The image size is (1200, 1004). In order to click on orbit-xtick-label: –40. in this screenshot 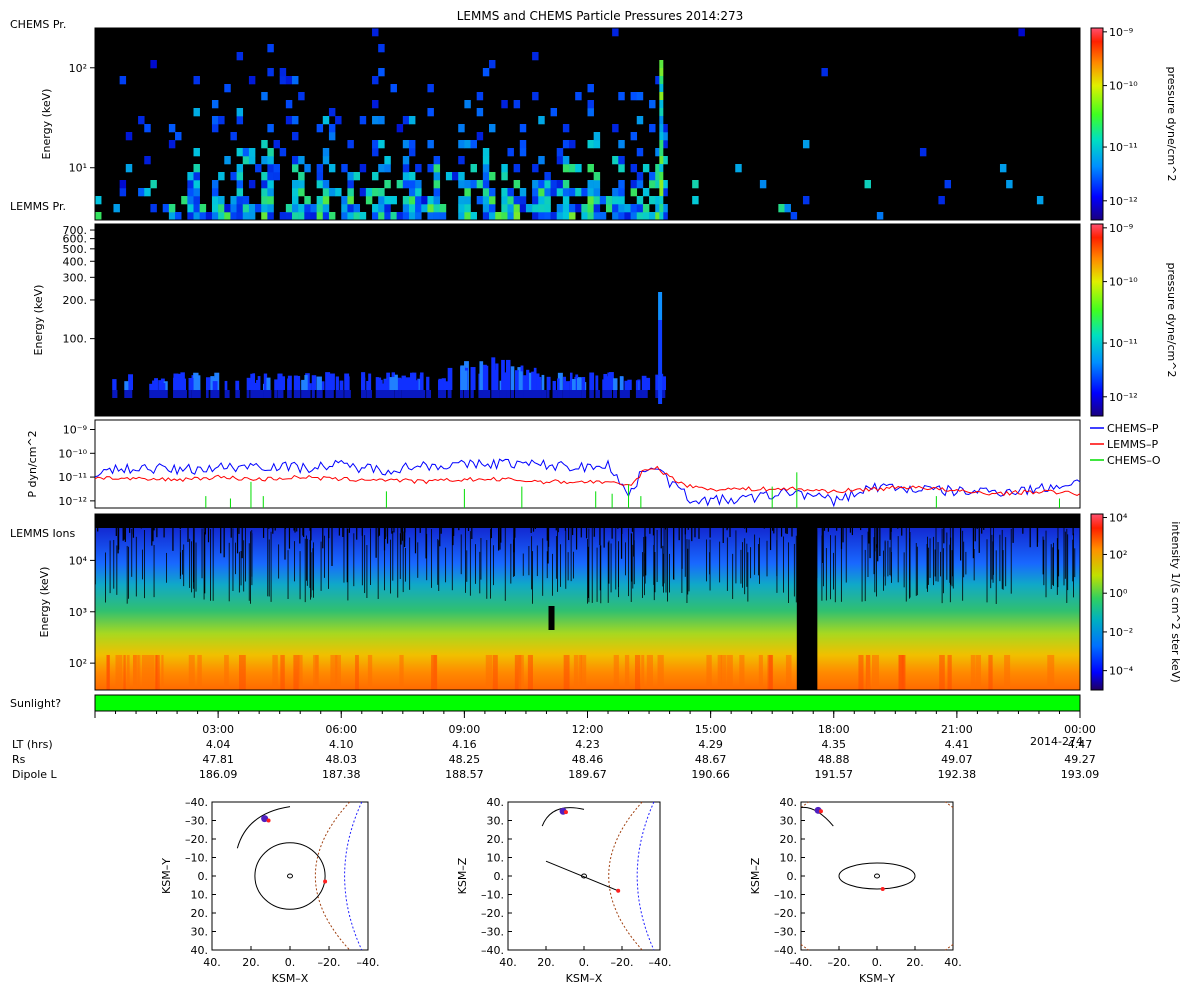, I will do `click(660, 962)`.